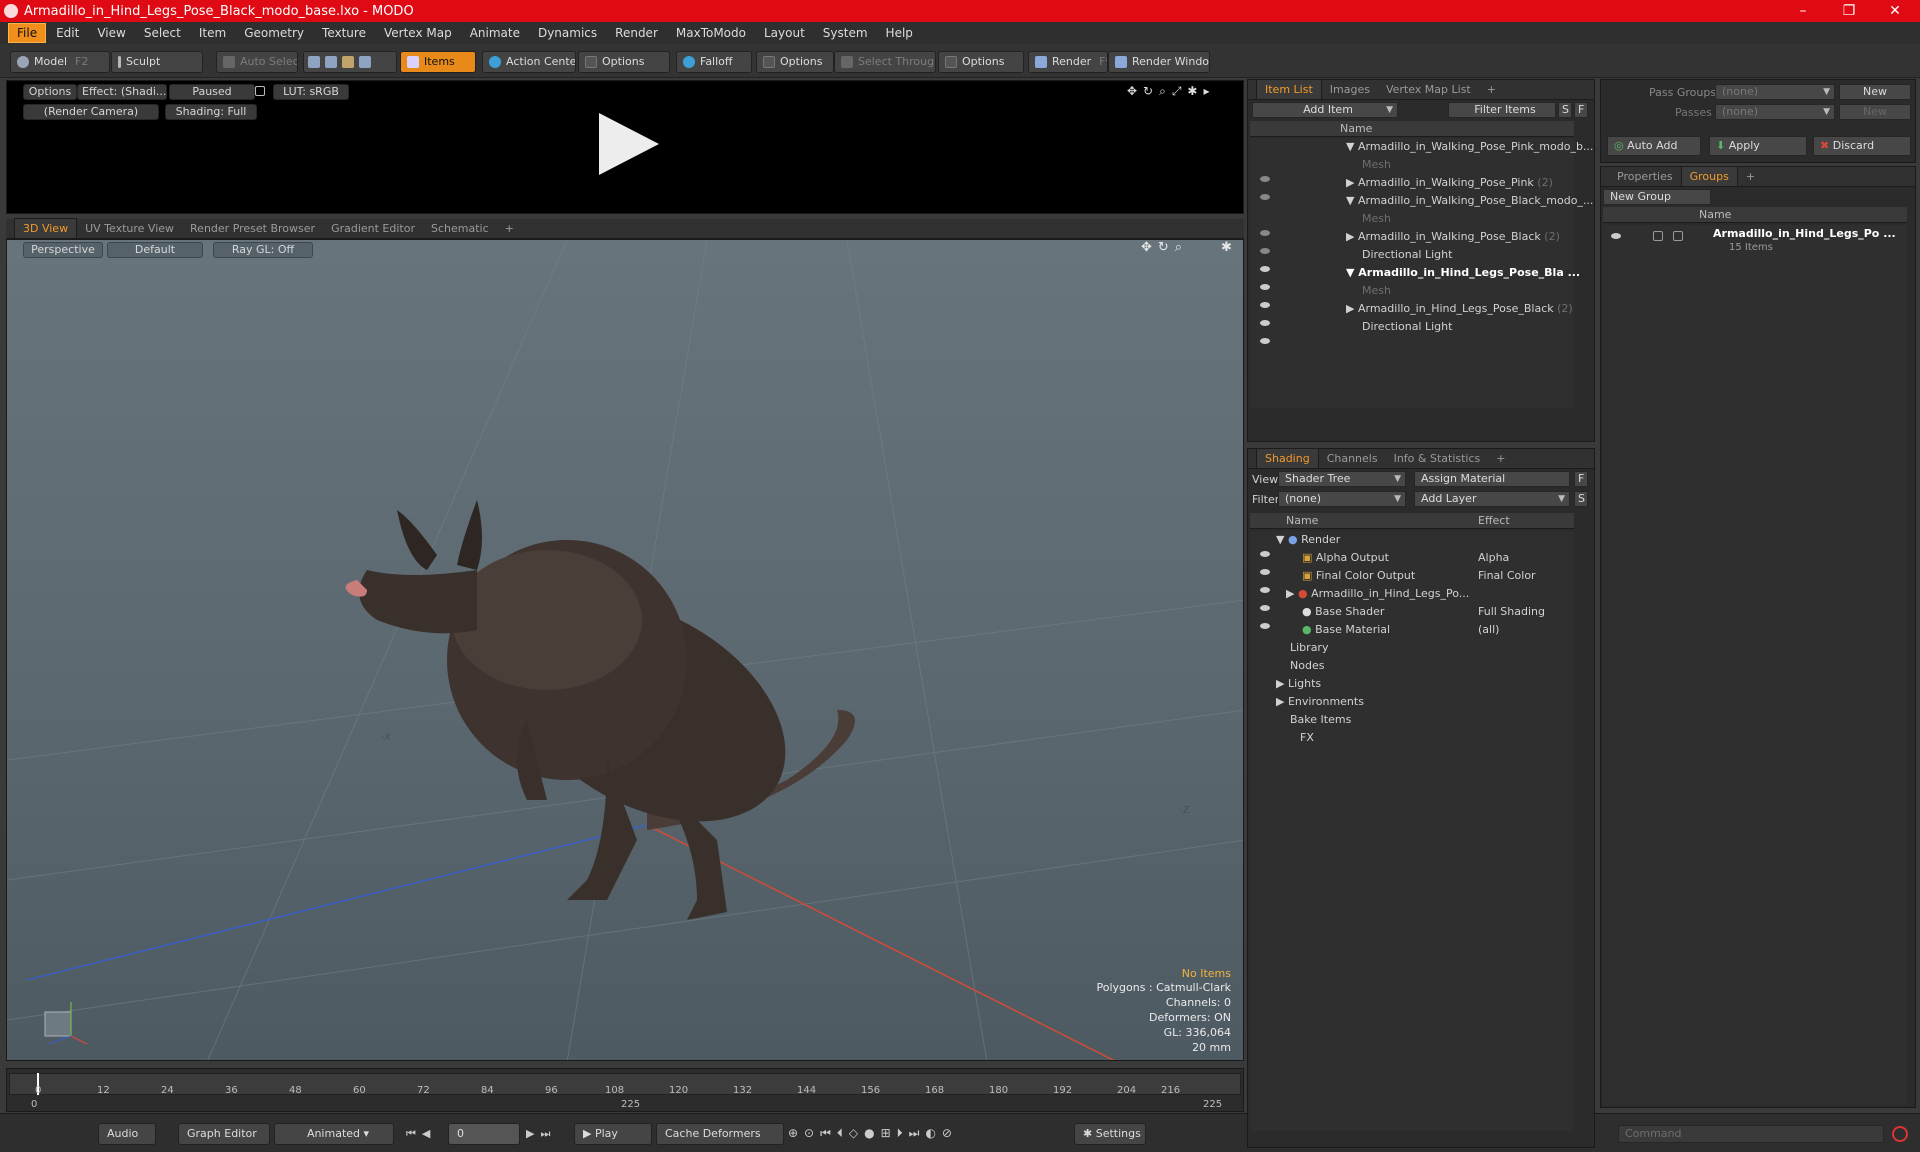  What do you see at coordinates (1803, 11) in the screenshot?
I see `minimize-button: –` at bounding box center [1803, 11].